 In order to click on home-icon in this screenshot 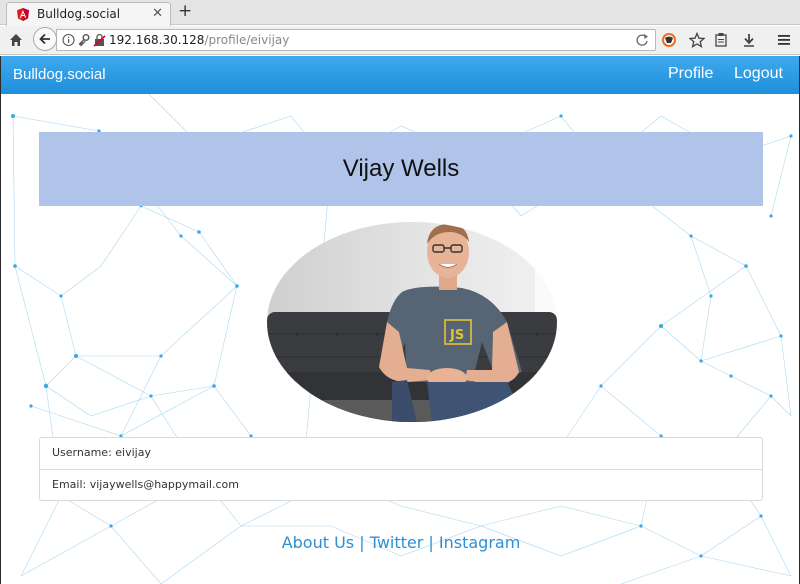, I will do `click(16, 40)`.